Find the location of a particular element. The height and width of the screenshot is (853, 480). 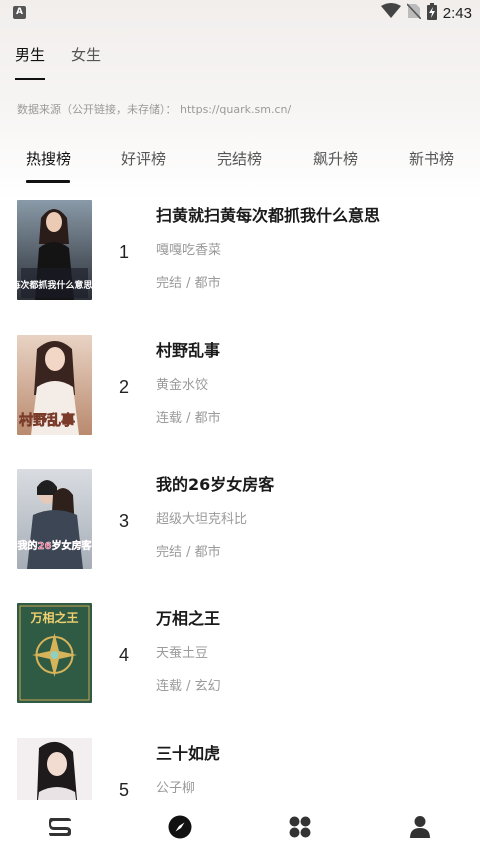

book-title: 万相之王 is located at coordinates (188, 617).